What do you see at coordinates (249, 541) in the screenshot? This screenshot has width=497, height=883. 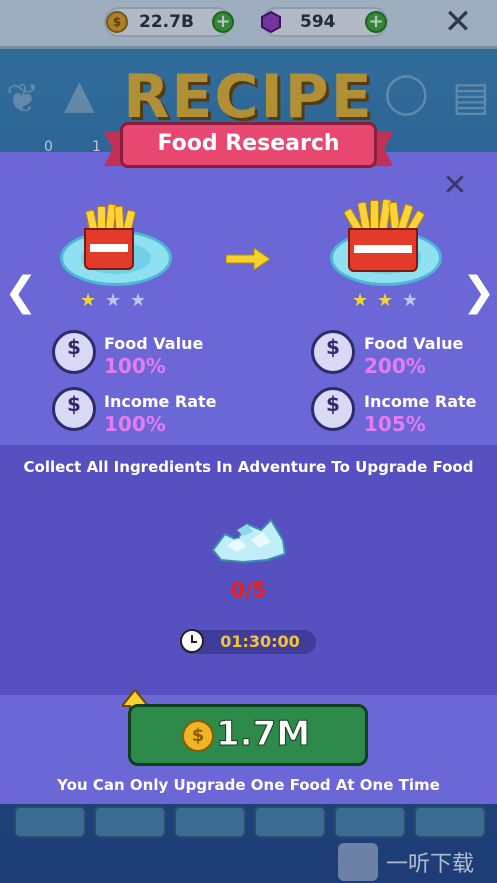 I see `ice-crystals-icon` at bounding box center [249, 541].